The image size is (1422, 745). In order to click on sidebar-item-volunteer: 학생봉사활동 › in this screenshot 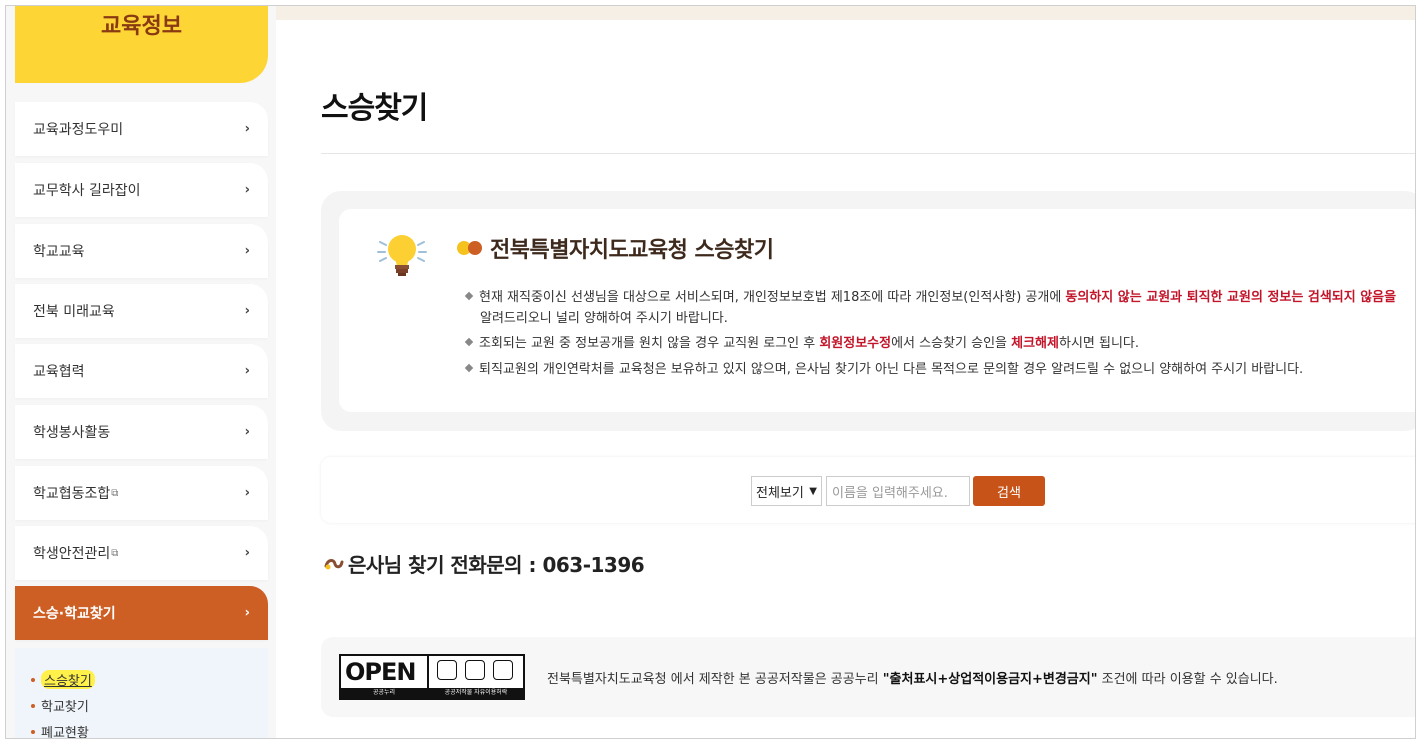, I will do `click(141, 432)`.